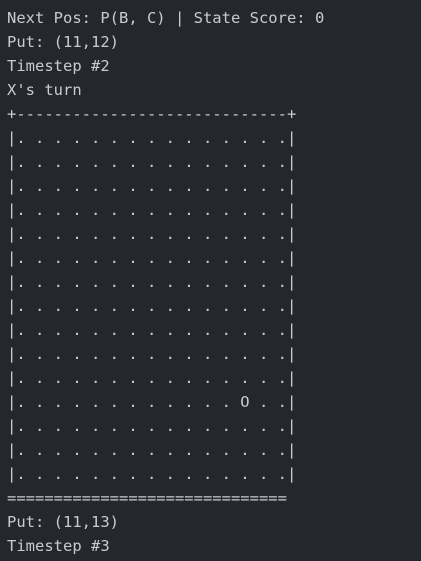 The height and width of the screenshot is (561, 421). Describe the element at coordinates (58, 546) in the screenshot. I see `next-timestep-line: Timestep #3` at that location.